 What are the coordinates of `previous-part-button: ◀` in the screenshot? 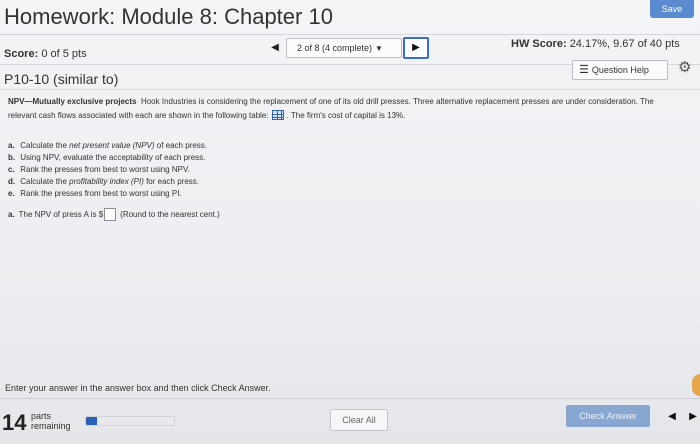 It's located at (672, 417).